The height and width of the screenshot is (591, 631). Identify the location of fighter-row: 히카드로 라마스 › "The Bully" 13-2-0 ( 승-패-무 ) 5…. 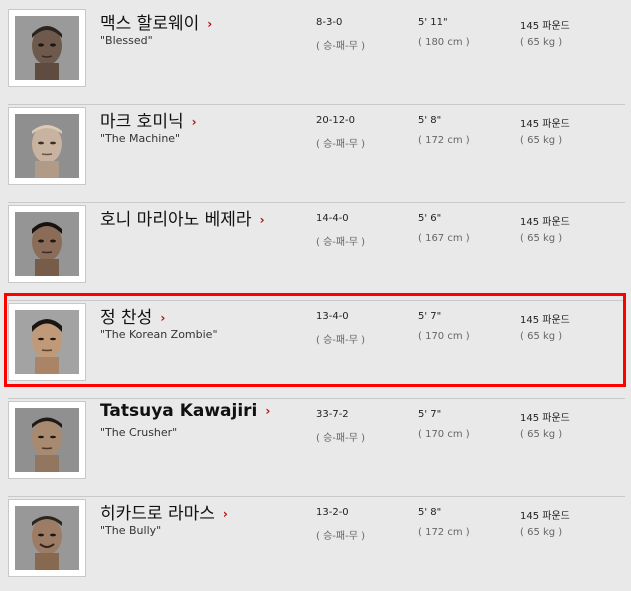
(316, 544).